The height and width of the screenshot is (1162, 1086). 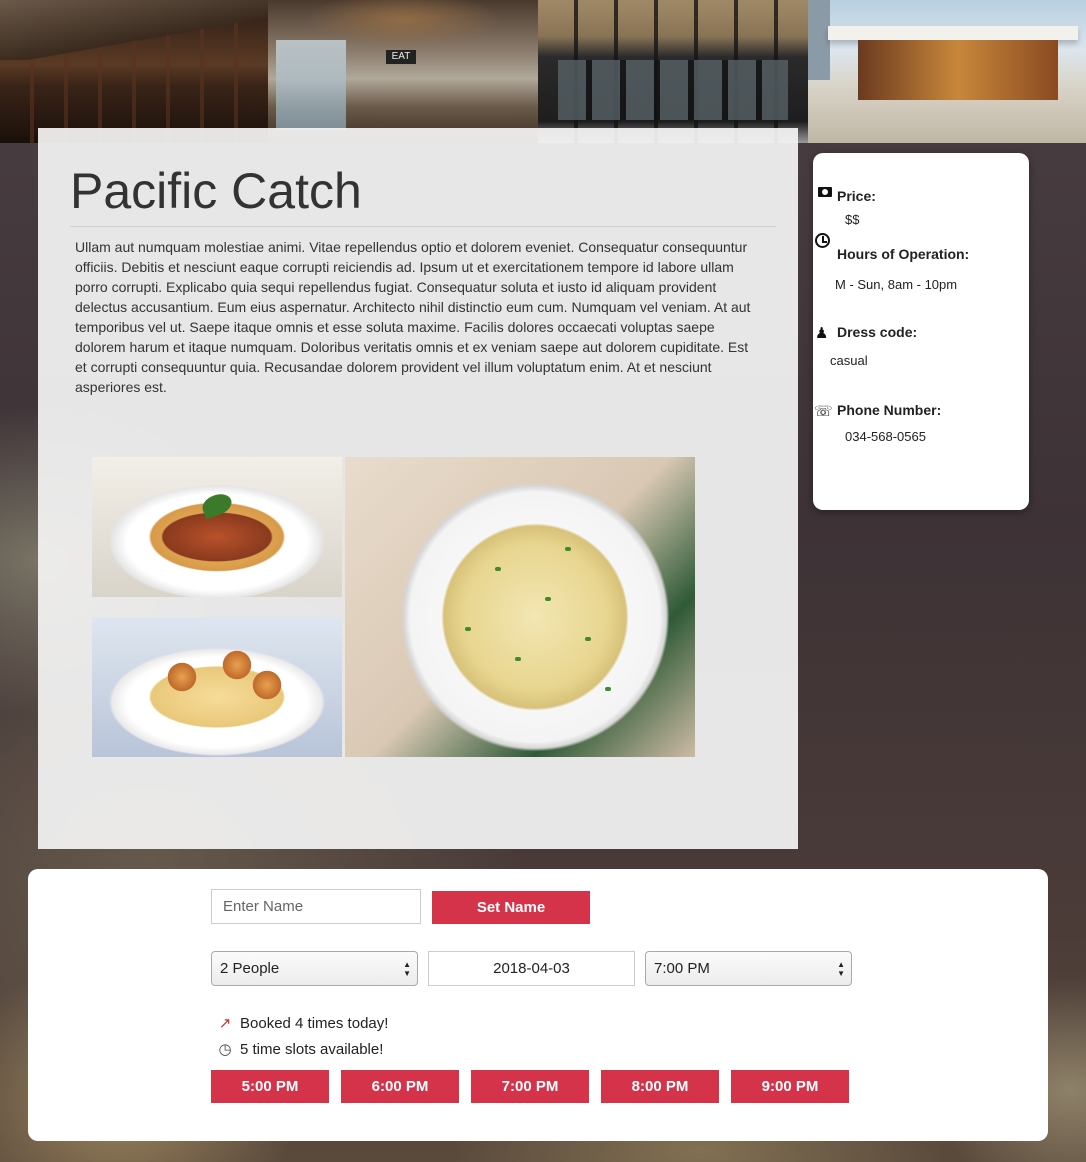 I want to click on time-slot-button: 8:00 PM, so click(x=660, y=1086).